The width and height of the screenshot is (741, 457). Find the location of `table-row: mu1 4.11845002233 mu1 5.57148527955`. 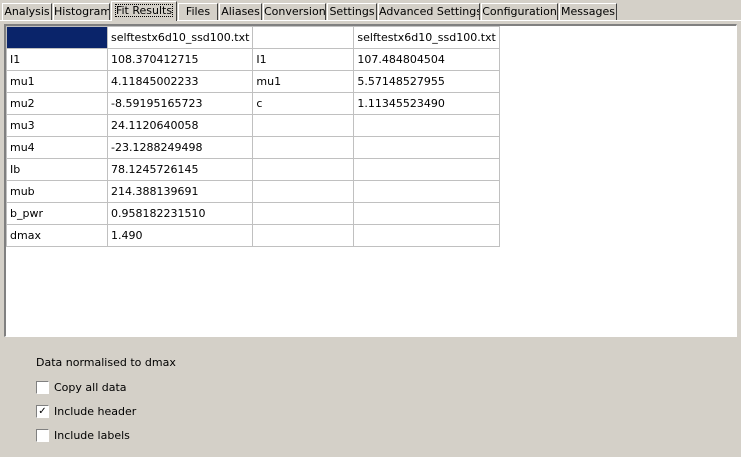

table-row: mu1 4.11845002233 mu1 5.57148527955 is located at coordinates (253, 81).